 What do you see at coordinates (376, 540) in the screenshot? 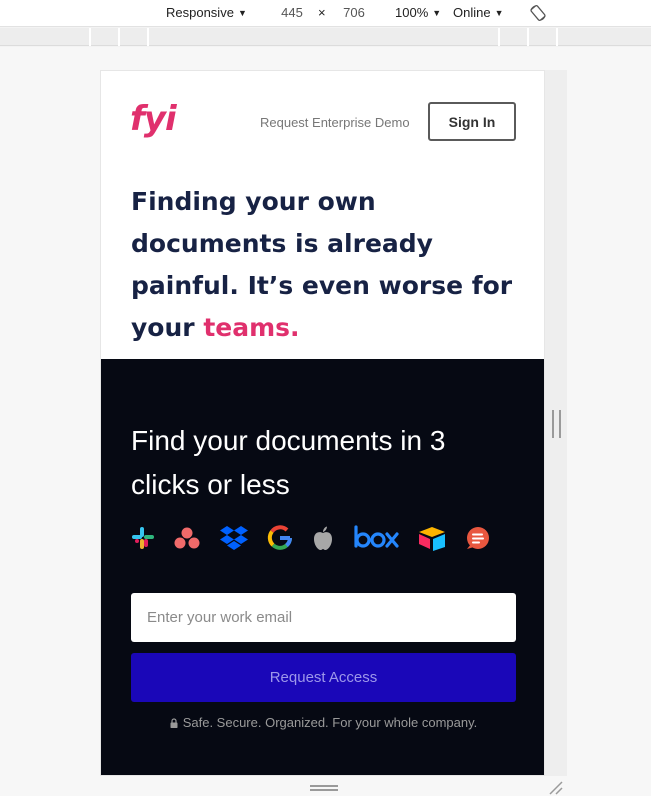
I see `box-icon` at bounding box center [376, 540].